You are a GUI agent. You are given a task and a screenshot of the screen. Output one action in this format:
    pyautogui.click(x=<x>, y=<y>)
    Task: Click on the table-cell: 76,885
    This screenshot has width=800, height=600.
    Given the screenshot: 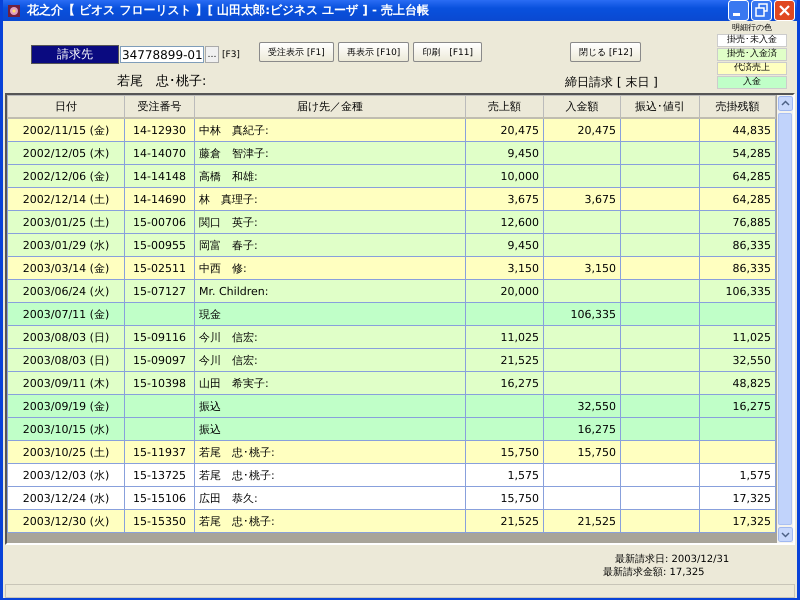 What is the action you would take?
    pyautogui.click(x=751, y=222)
    